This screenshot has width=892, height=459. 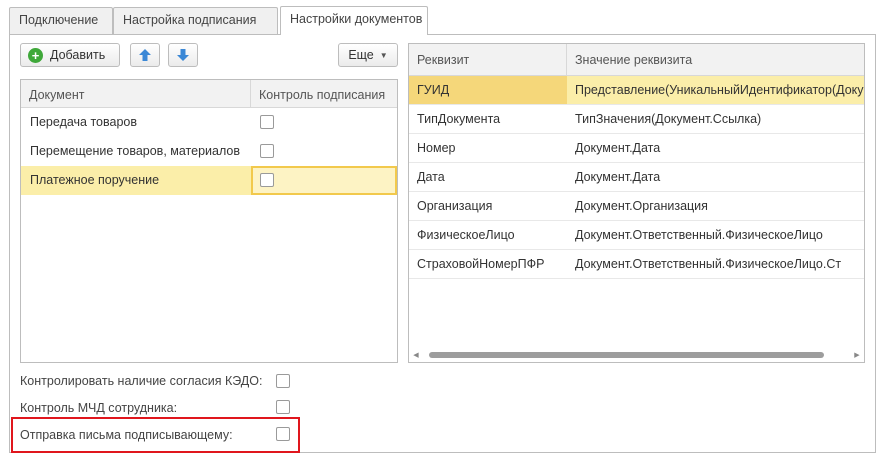 I want to click on tab-document-settings: Настройки документов, so click(x=354, y=20).